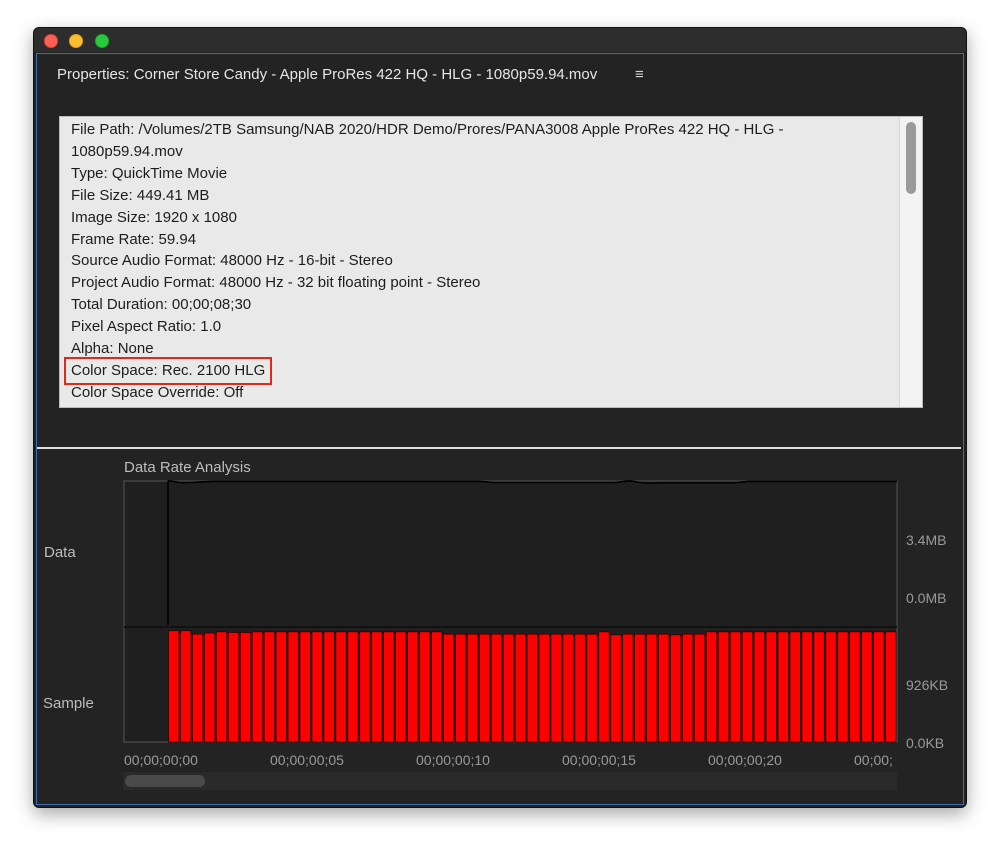 The height and width of the screenshot is (846, 999). Describe the element at coordinates (926, 540) in the screenshot. I see `data-axis-tick-high: 3.4MB` at that location.